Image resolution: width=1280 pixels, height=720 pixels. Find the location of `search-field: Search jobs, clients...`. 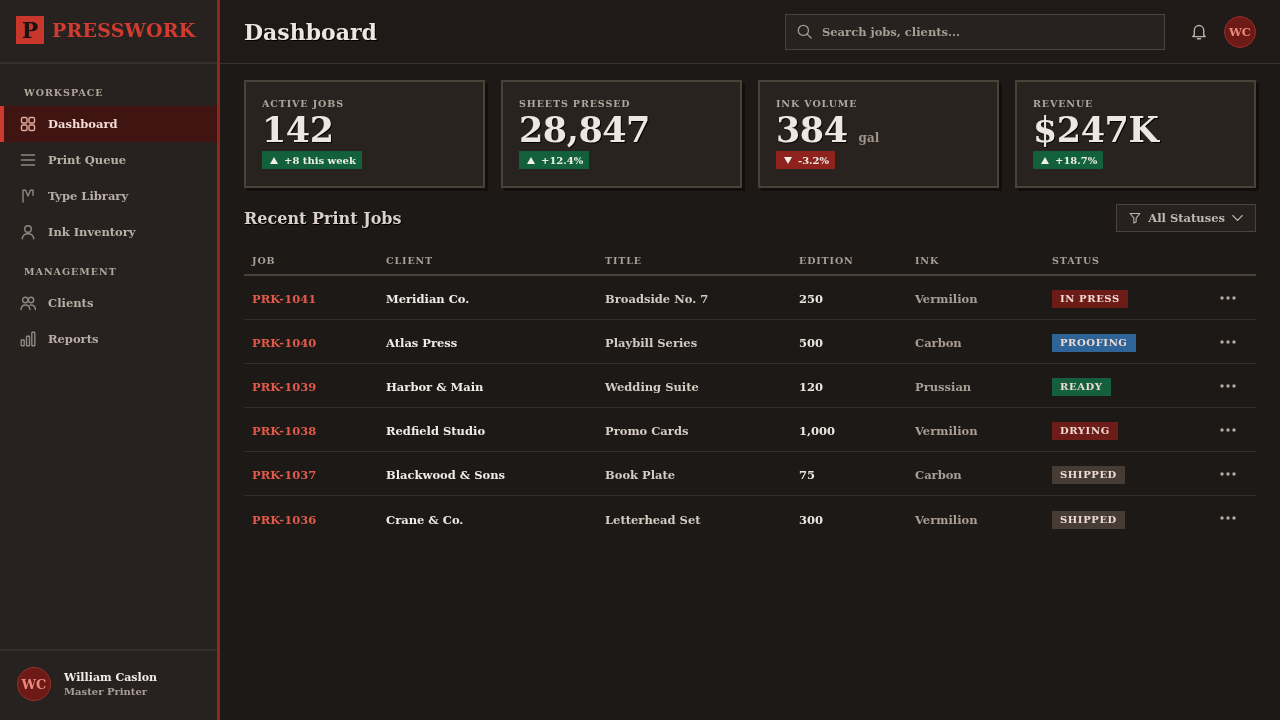

search-field: Search jobs, clients... is located at coordinates (975, 31).